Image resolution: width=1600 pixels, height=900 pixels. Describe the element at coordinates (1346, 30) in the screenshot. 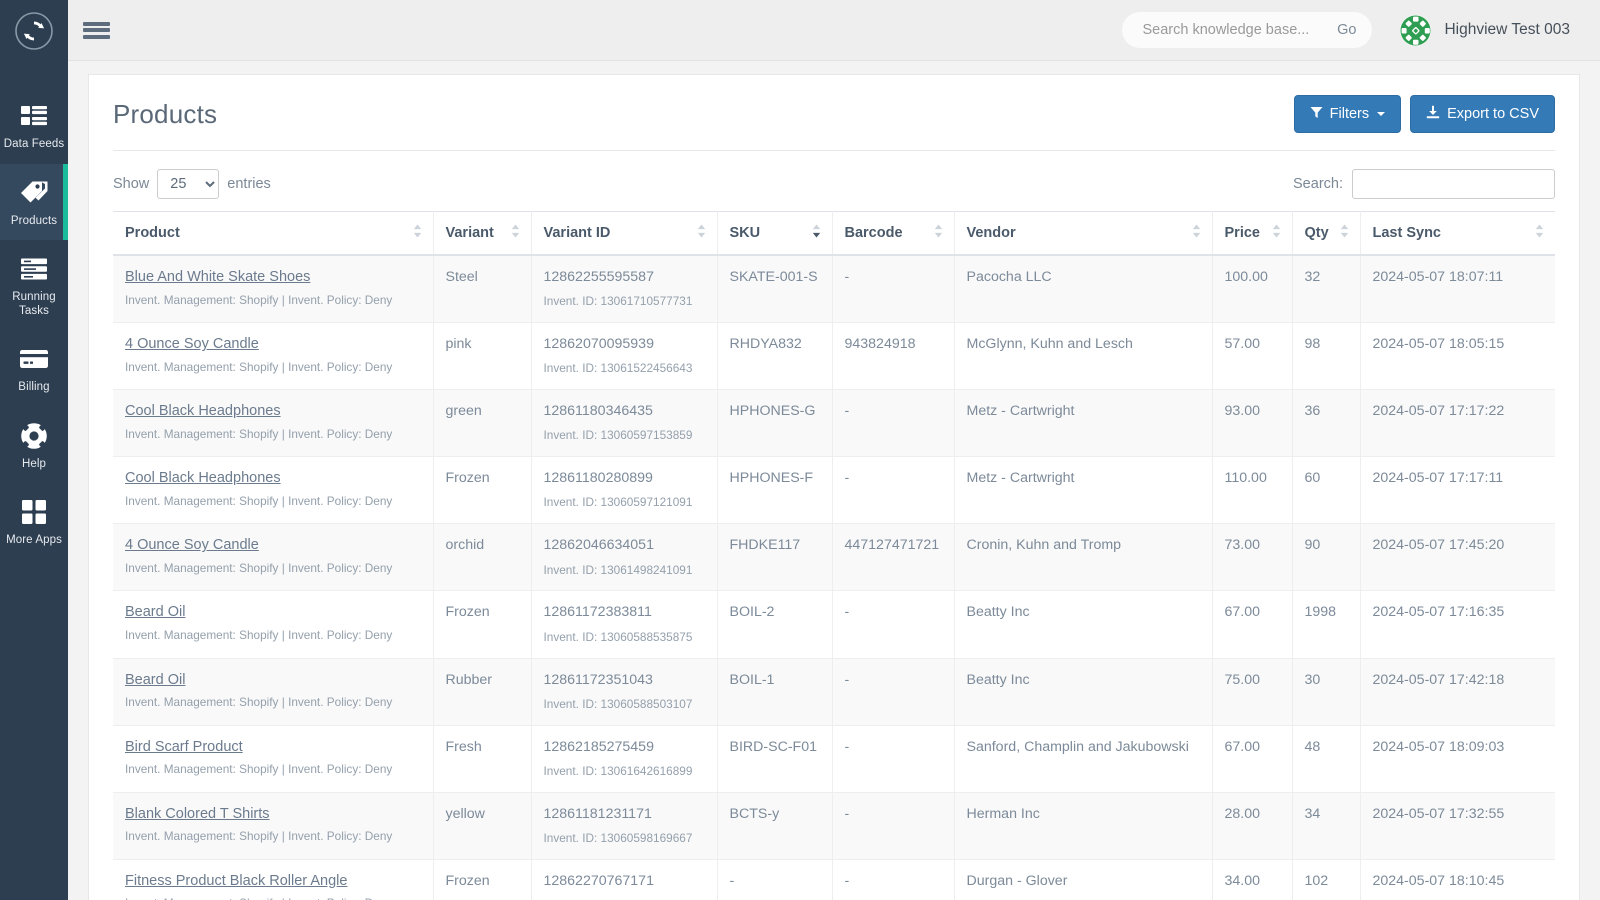

I see `search-go-button: Go` at that location.